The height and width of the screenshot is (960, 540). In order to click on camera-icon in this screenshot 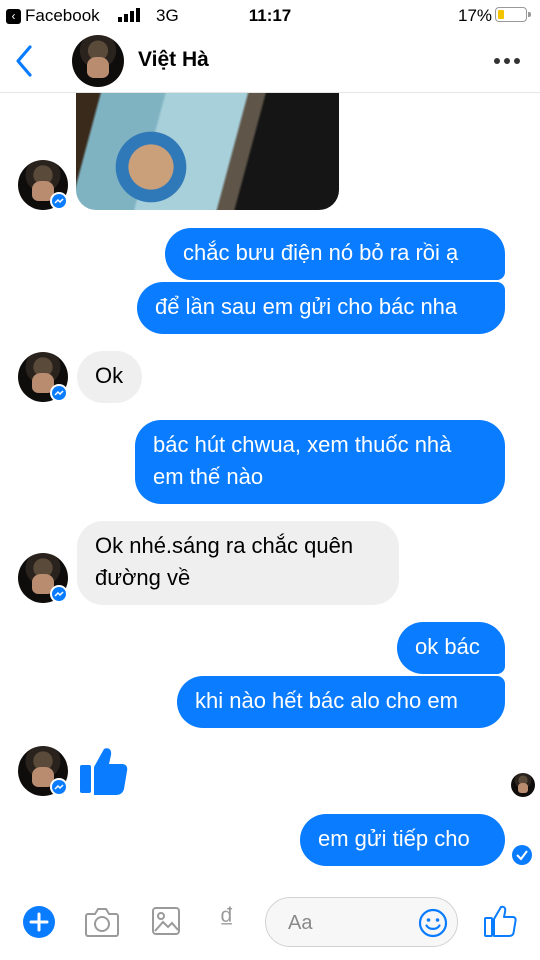, I will do `click(102, 922)`.